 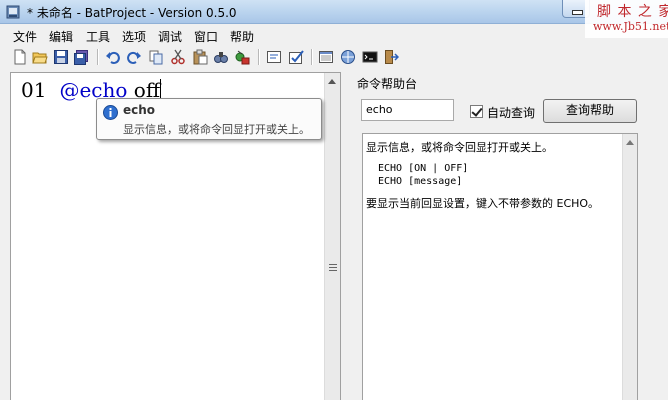 What do you see at coordinates (206, 36) in the screenshot?
I see `menu-window: 窗口` at bounding box center [206, 36].